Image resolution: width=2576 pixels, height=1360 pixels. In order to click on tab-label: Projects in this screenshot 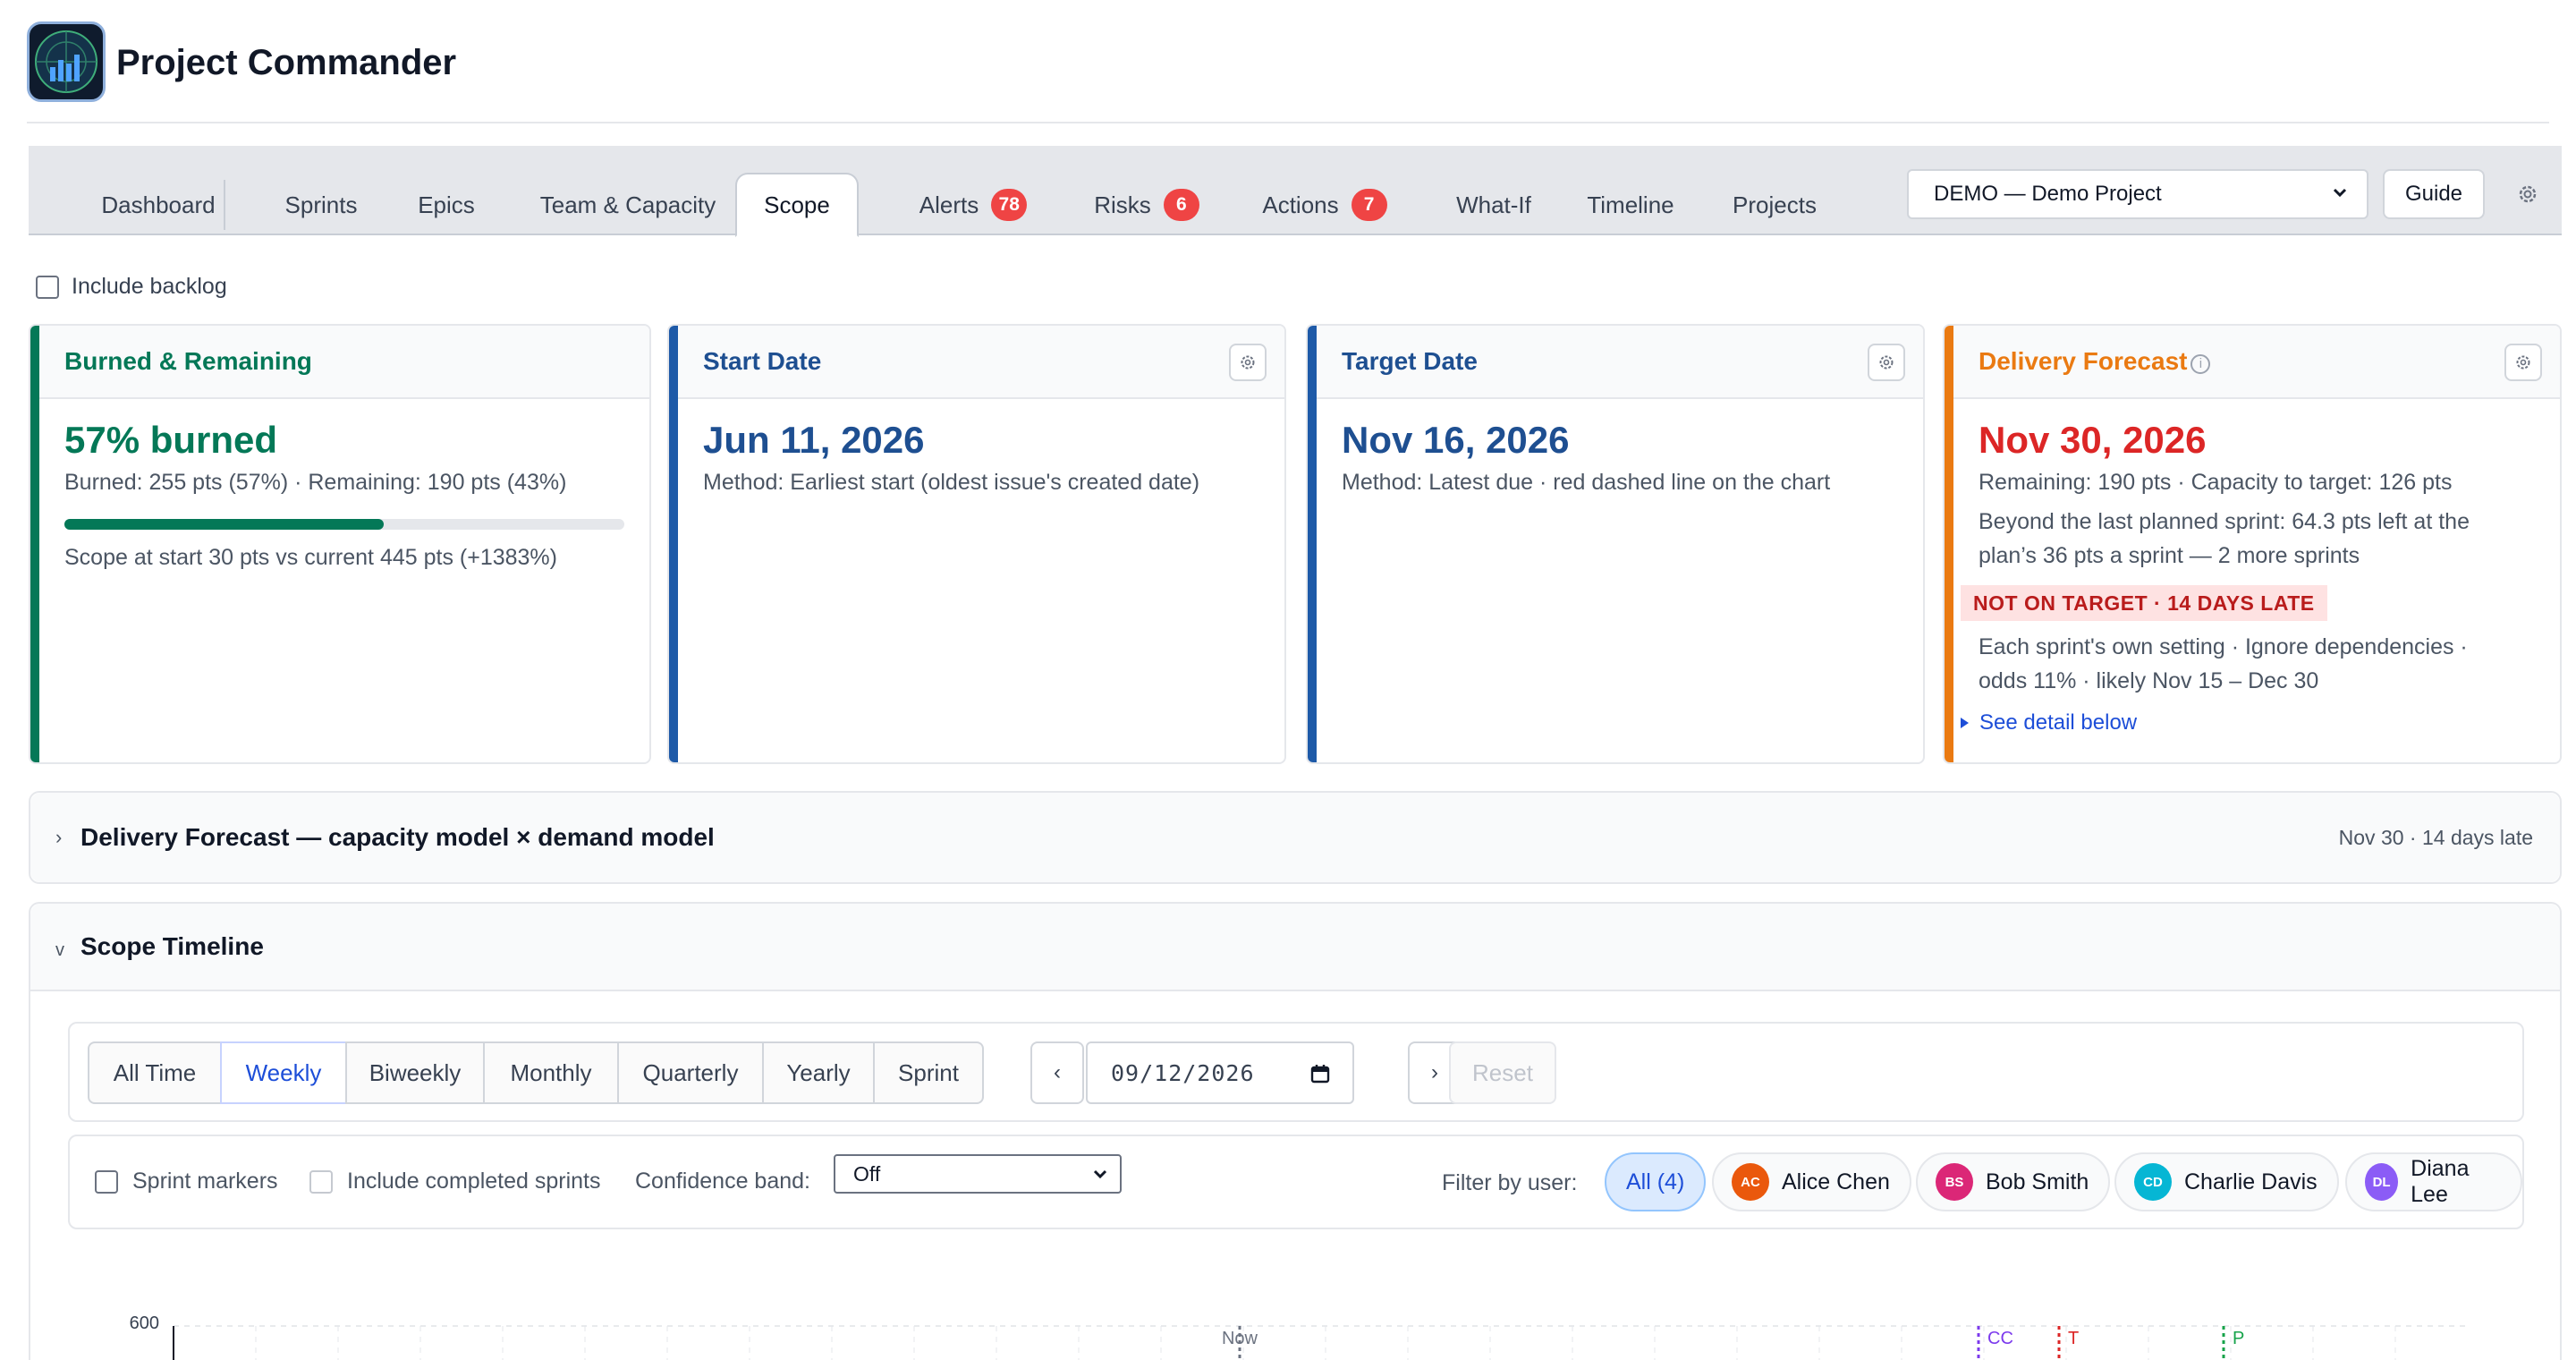, I will do `click(1775, 204)`.